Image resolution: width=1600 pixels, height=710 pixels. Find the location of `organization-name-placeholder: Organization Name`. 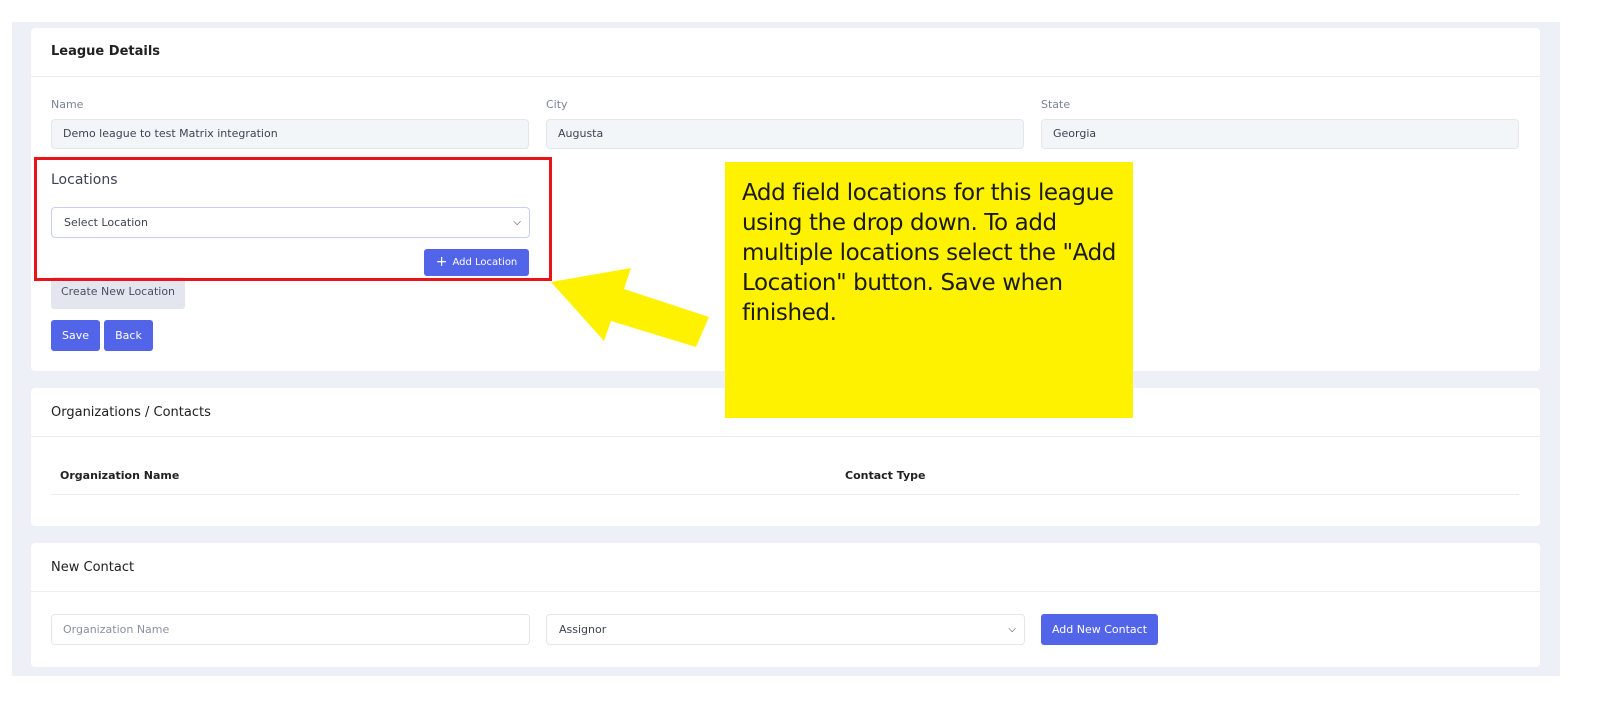

organization-name-placeholder: Organization Name is located at coordinates (116, 629).